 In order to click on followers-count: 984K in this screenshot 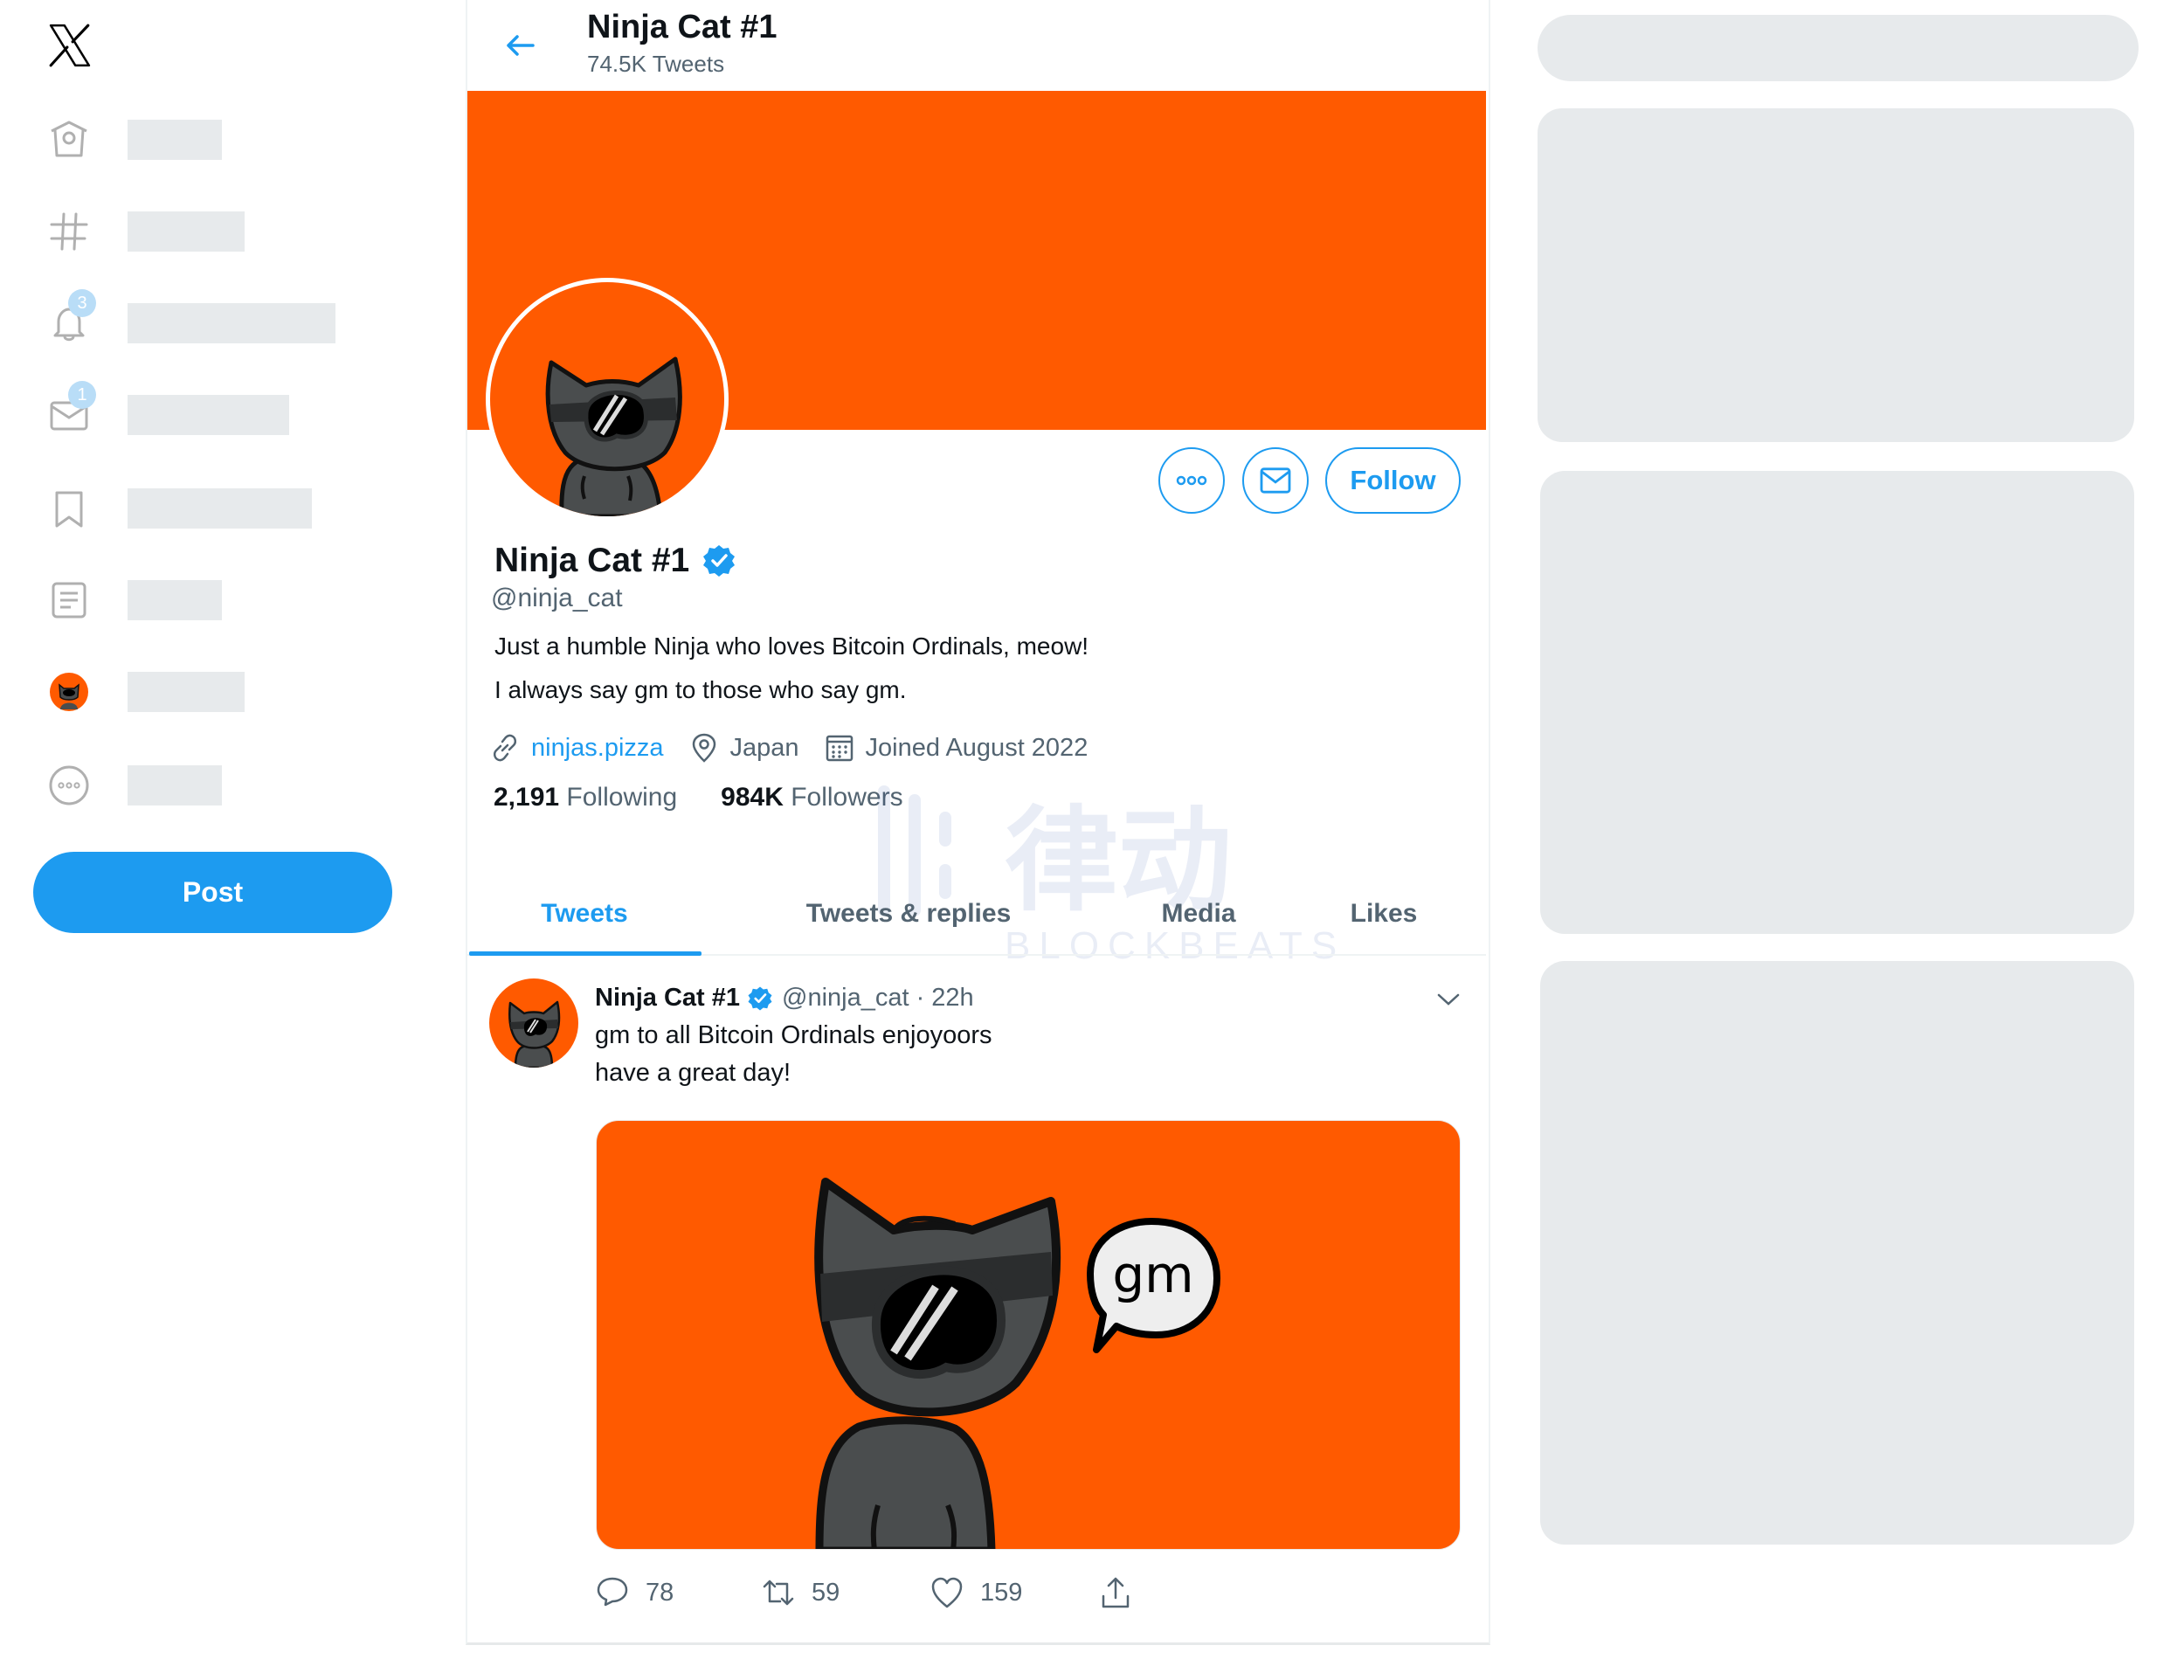, I will do `click(752, 797)`.